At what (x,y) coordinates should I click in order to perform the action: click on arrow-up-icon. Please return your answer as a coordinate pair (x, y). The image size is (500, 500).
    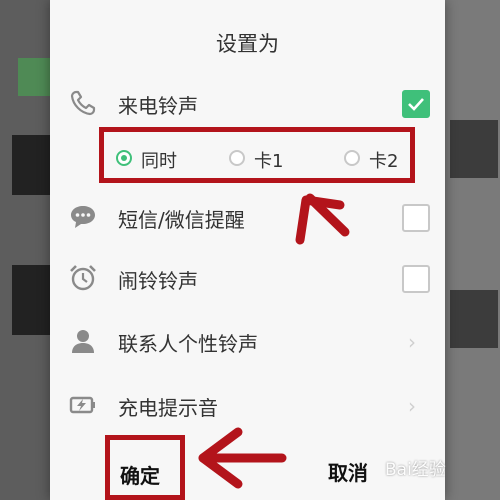
    Looking at the image, I should click on (322, 219).